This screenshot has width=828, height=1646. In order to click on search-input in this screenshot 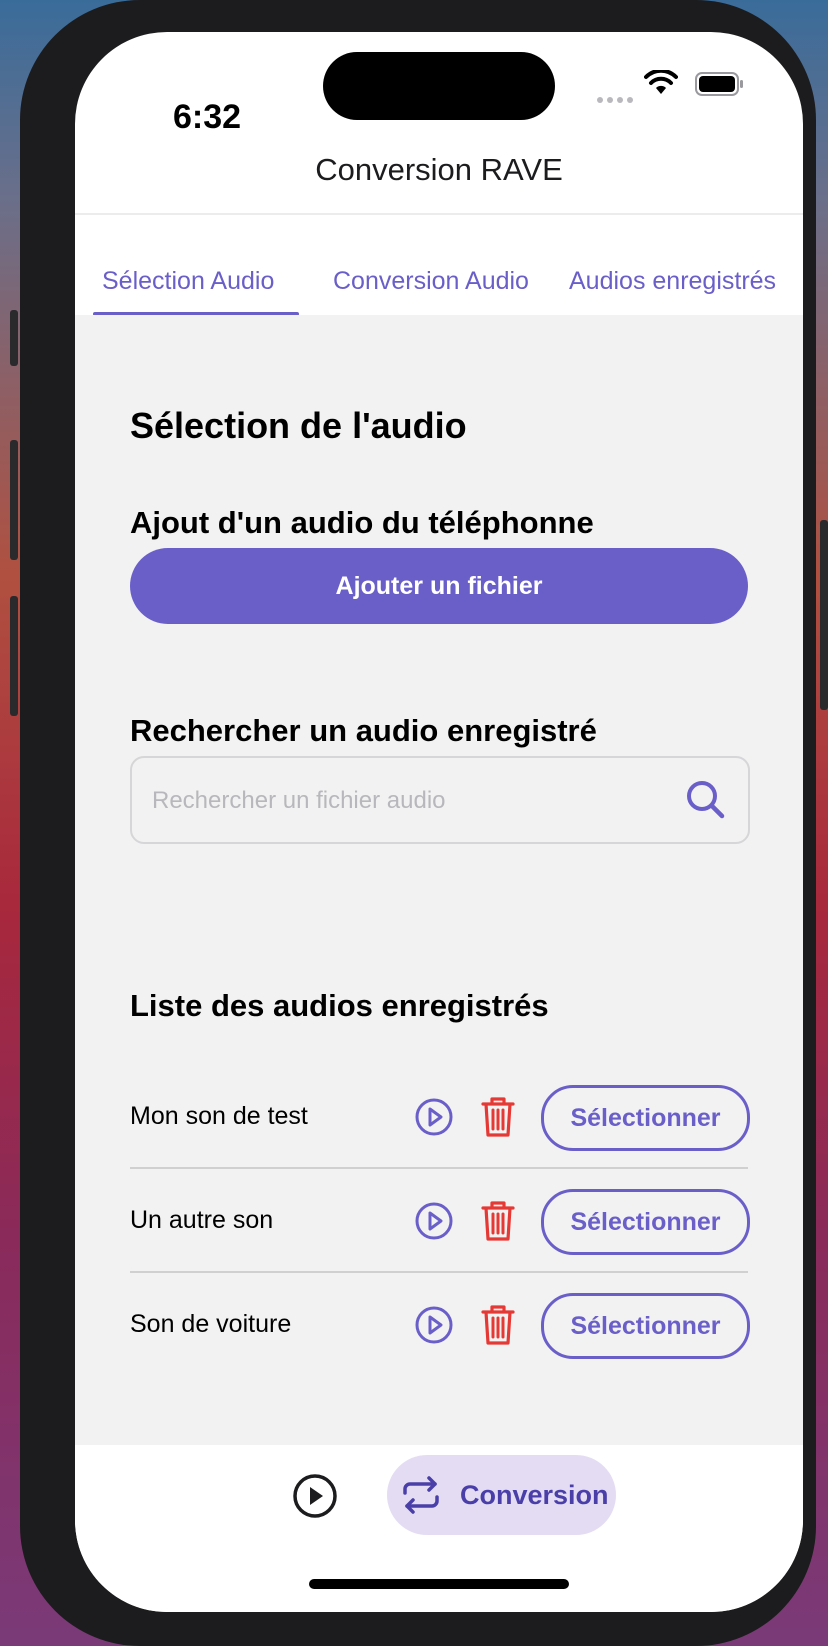, I will do `click(407, 801)`.